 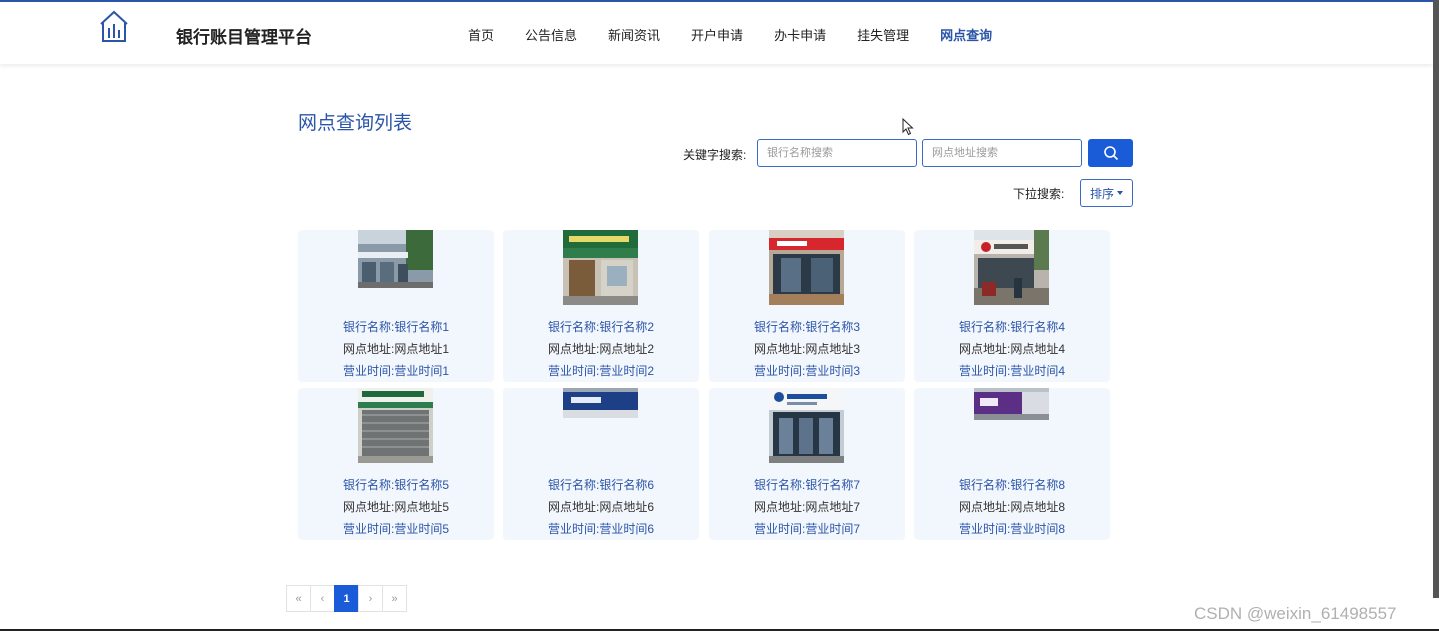 What do you see at coordinates (837, 153) in the screenshot?
I see `bank-name-search-input` at bounding box center [837, 153].